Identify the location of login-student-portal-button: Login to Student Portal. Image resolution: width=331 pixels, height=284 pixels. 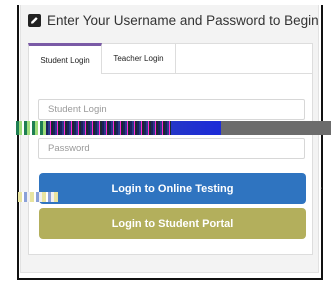
(172, 223).